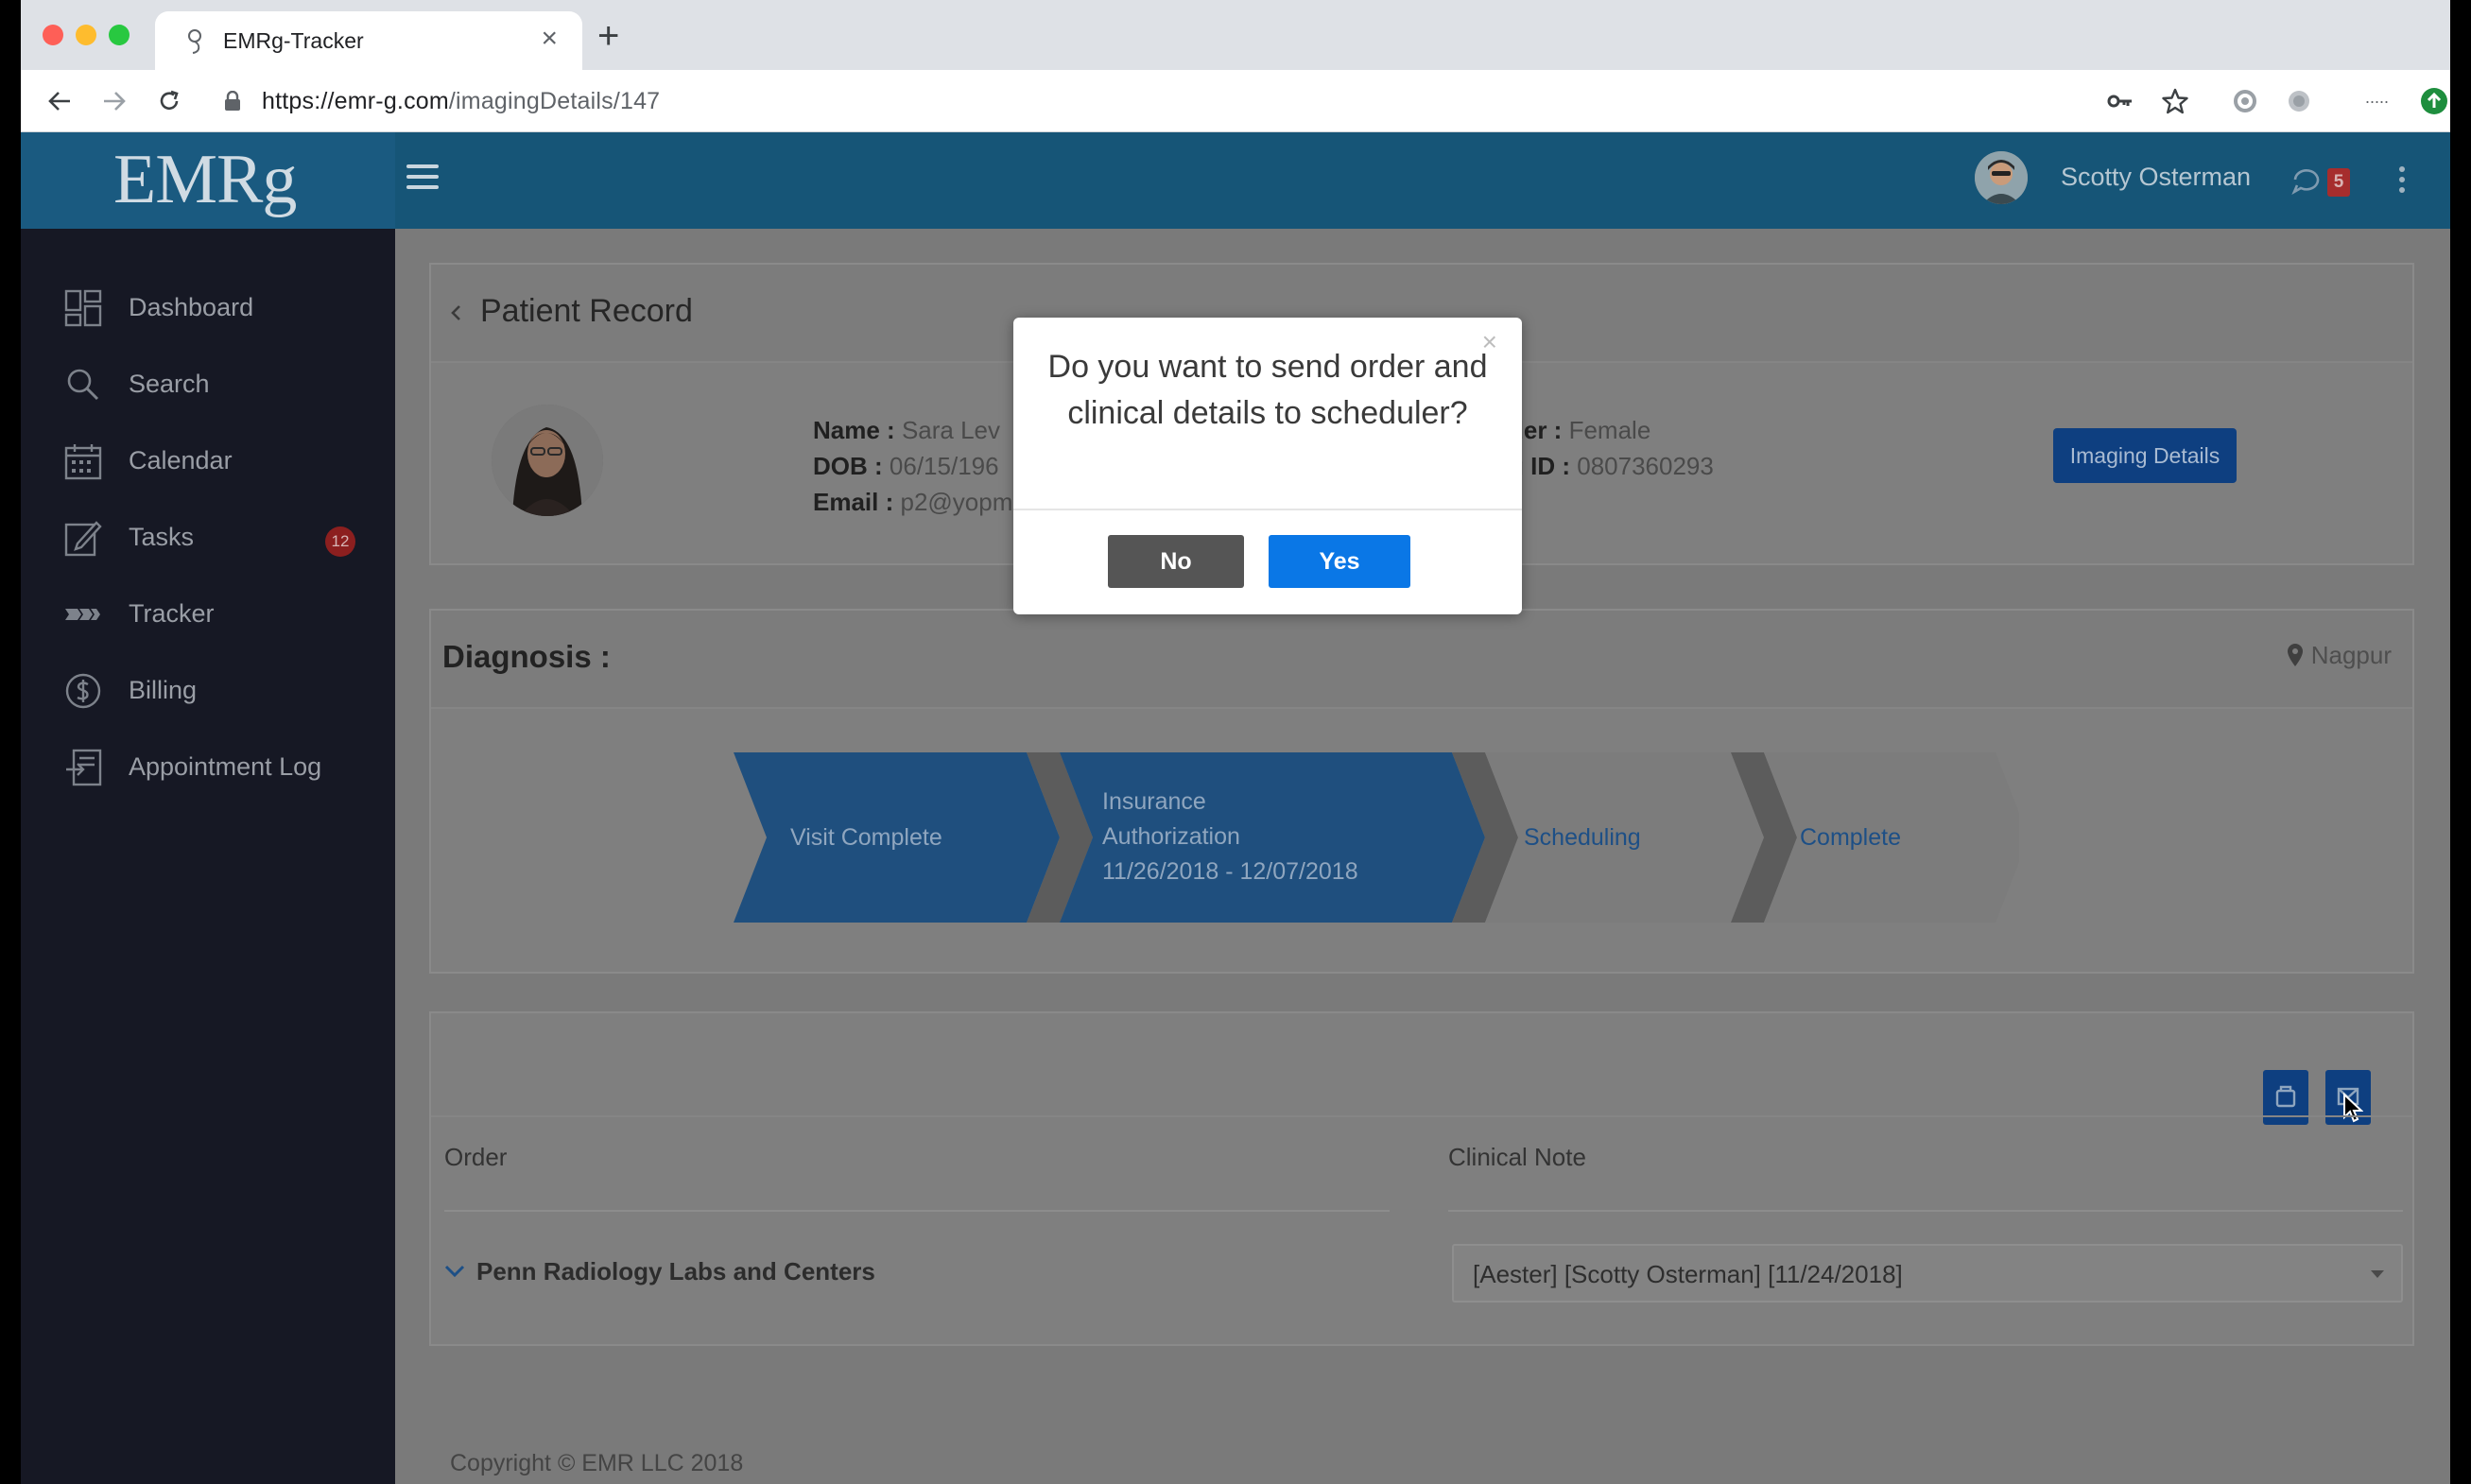 This screenshot has height=1484, width=2471. I want to click on reload-icon, so click(169, 101).